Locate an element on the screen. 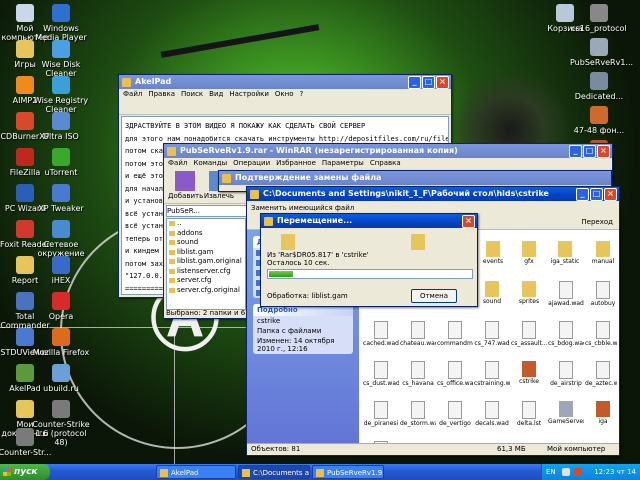 The image size is (640, 480). file-item: de_airstrip is located at coordinates (566, 374).